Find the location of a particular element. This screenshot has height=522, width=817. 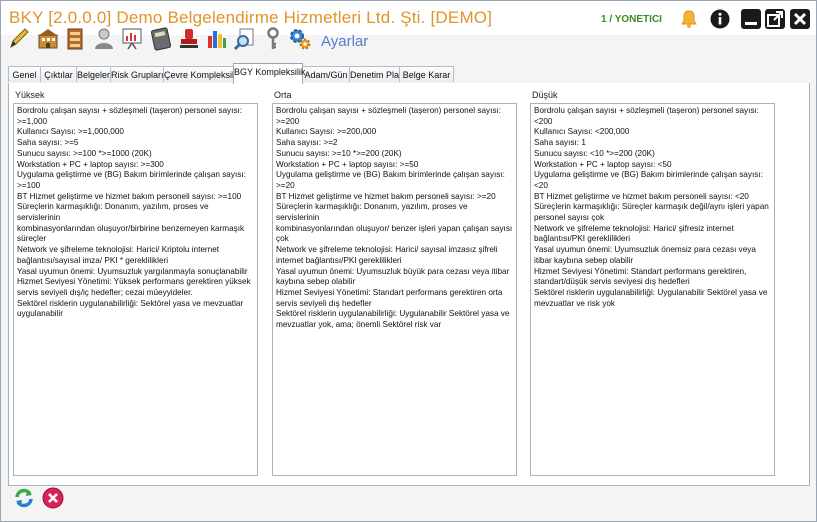

chart-icon is located at coordinates (217, 39).